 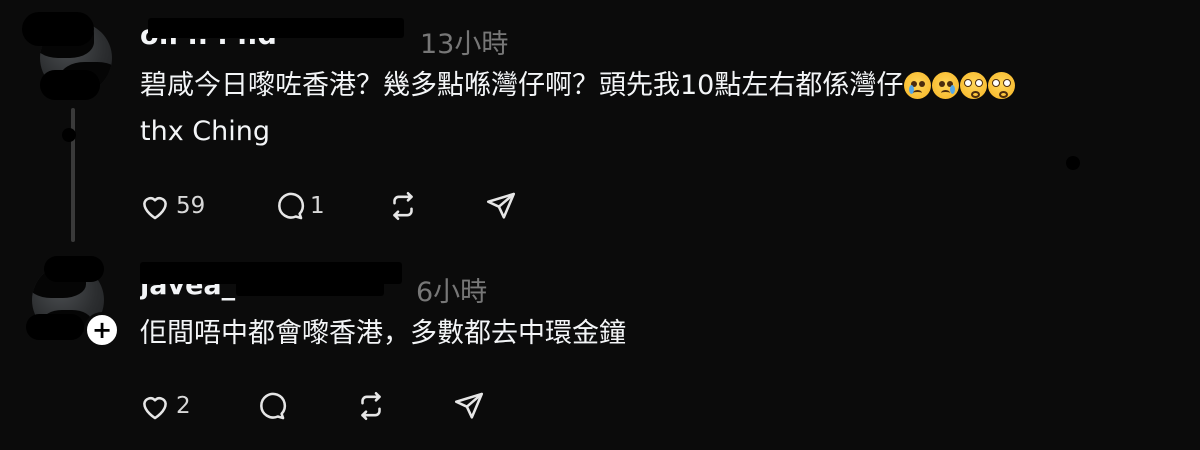 I want to click on like-button: 2, so click(x=164, y=406).